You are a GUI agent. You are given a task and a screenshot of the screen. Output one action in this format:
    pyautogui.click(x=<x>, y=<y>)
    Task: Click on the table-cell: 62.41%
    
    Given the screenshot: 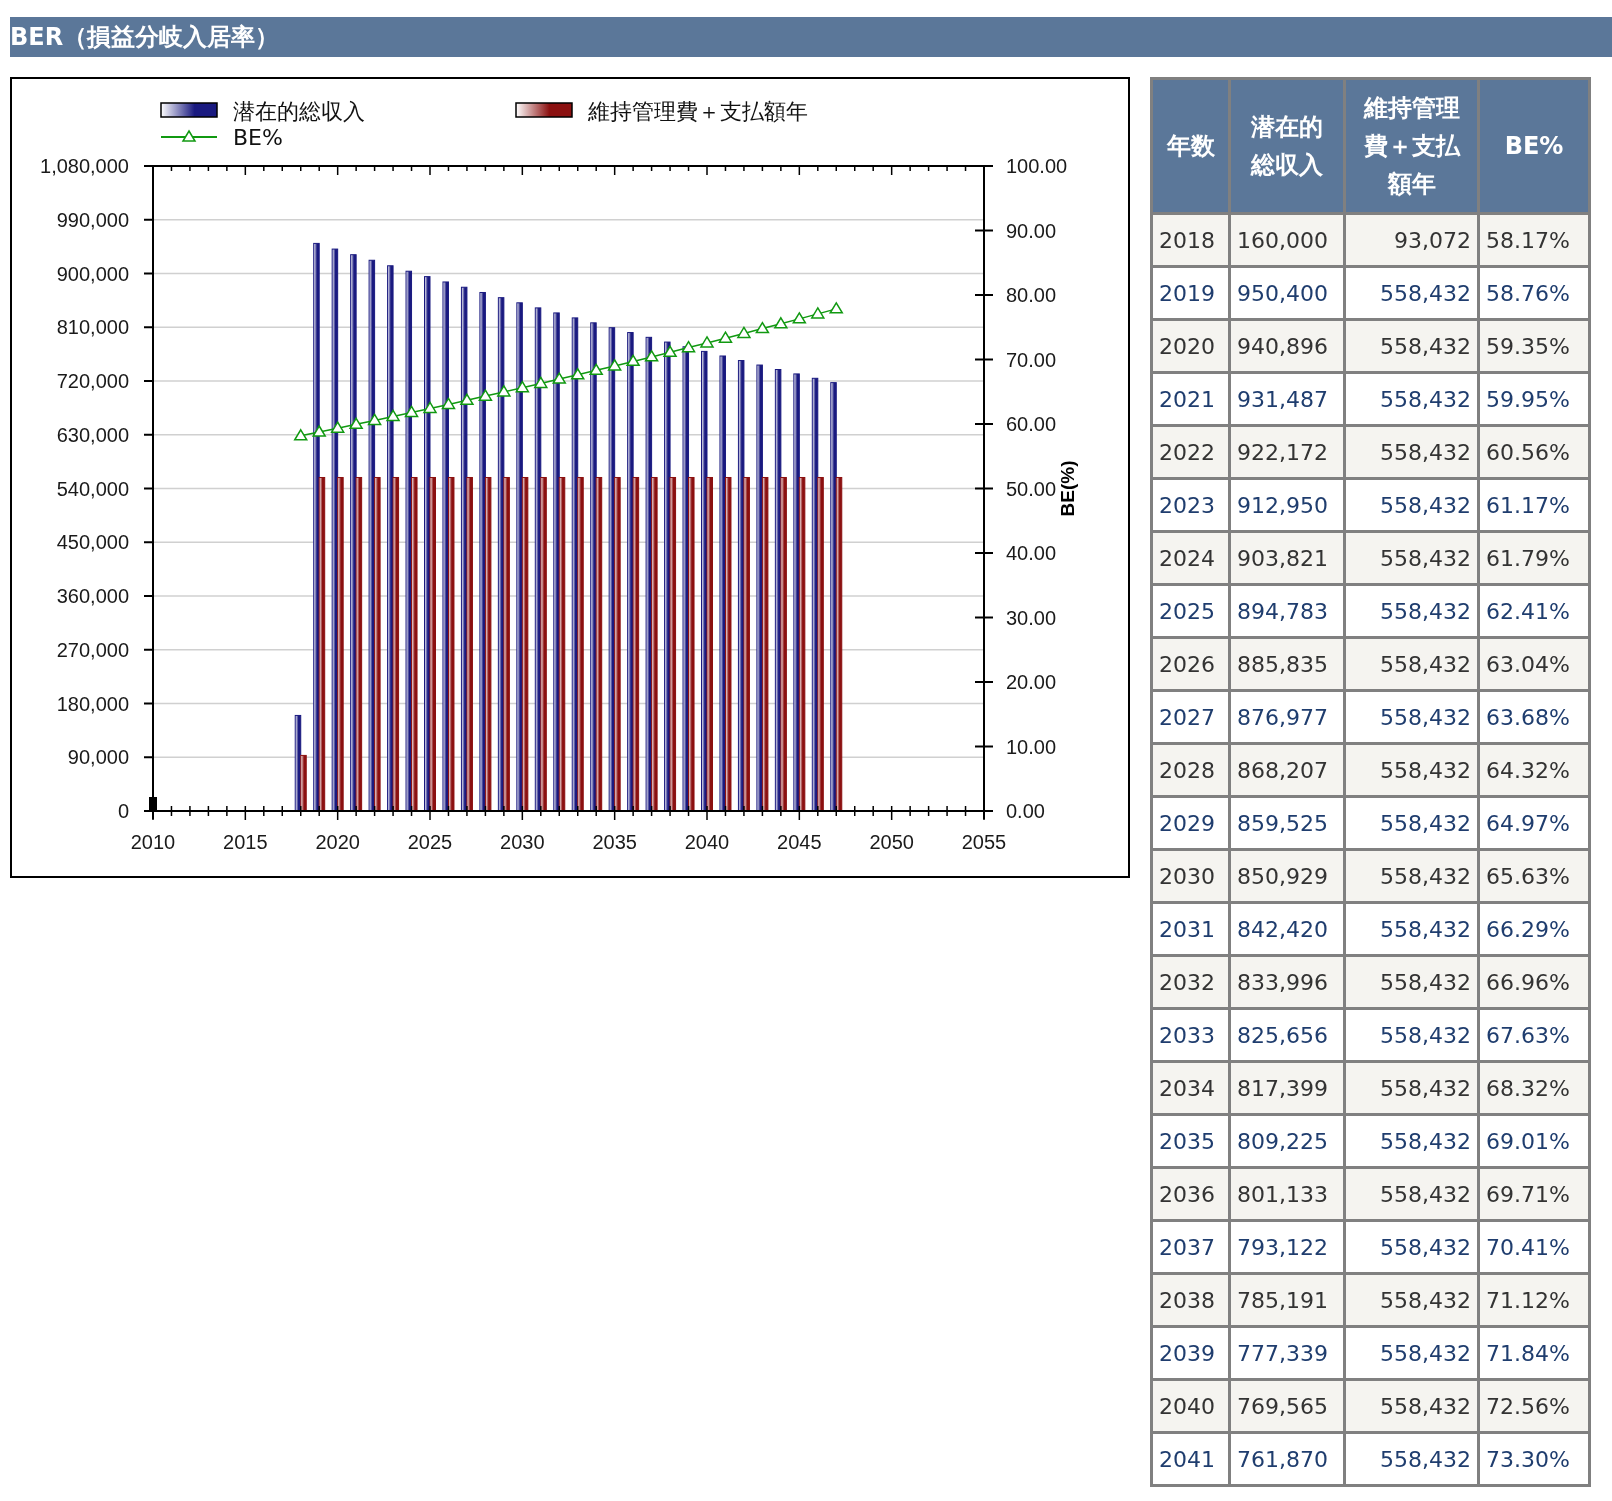 What is the action you would take?
    pyautogui.click(x=1534, y=611)
    